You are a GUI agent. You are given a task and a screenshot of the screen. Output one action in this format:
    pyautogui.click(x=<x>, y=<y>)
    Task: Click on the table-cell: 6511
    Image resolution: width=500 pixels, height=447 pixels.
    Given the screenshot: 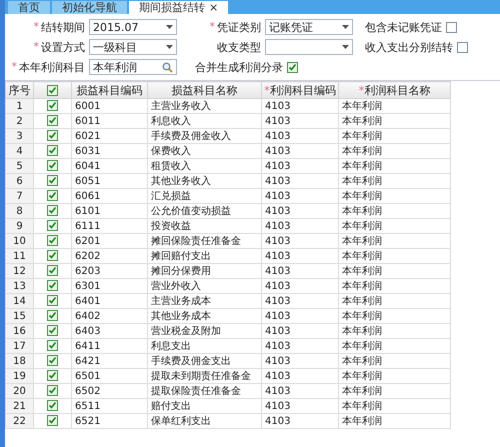 What is the action you would take?
    pyautogui.click(x=110, y=406)
    